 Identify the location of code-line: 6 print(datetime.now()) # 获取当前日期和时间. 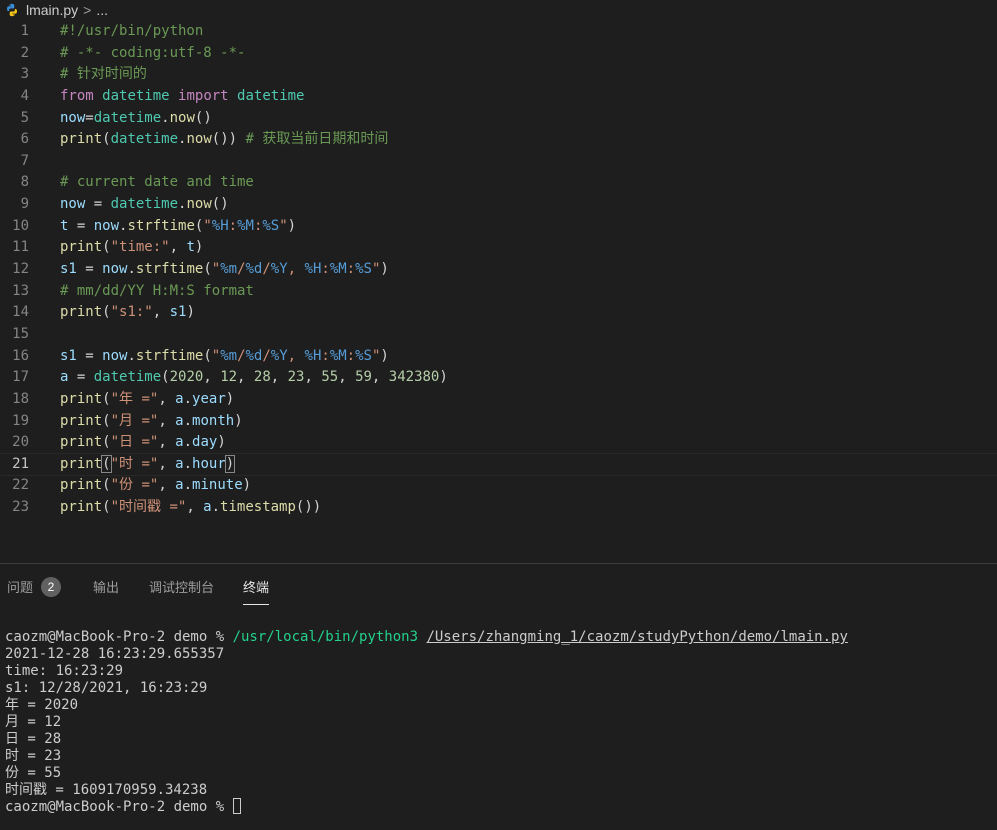
(498, 140).